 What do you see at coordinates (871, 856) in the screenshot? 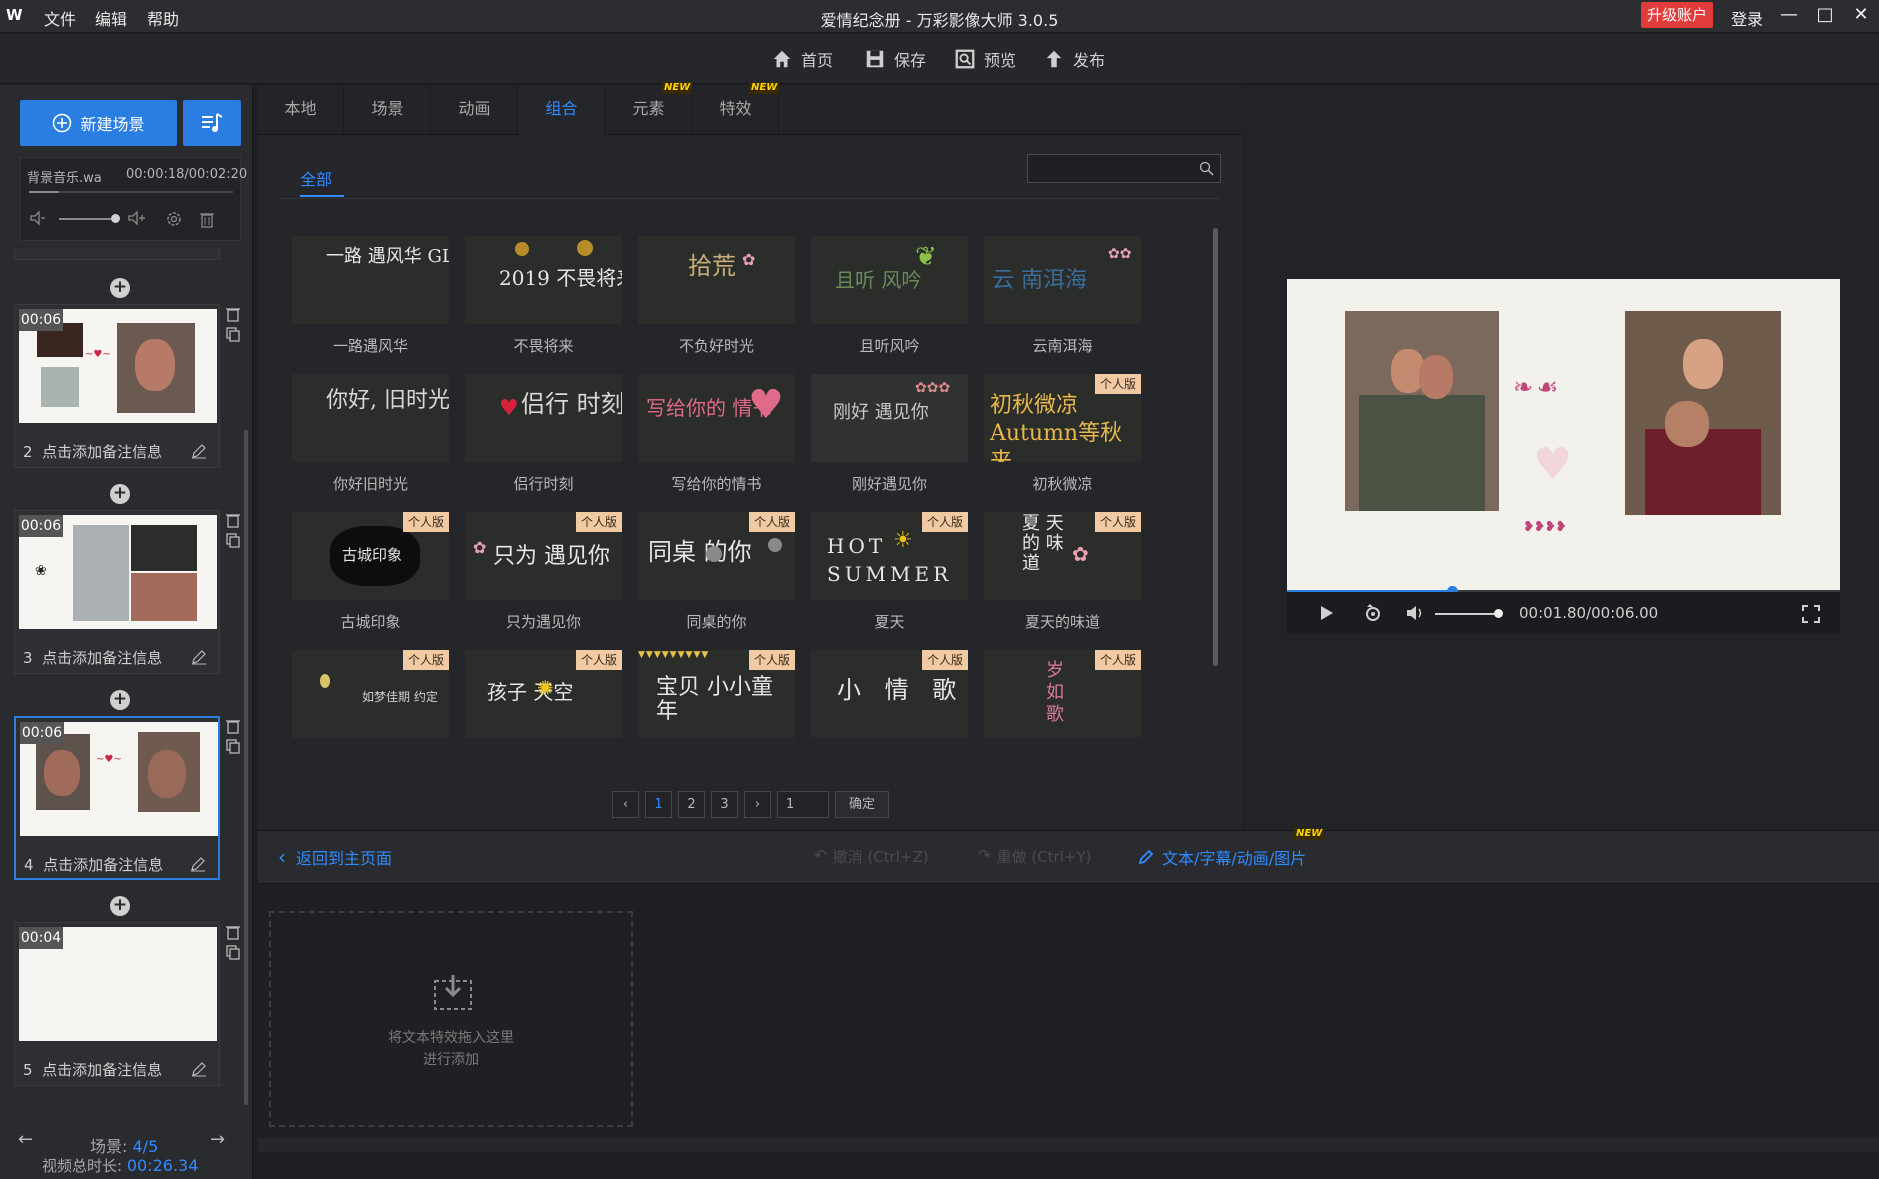
I see `undo-button: ↶ 撤消 (Ctrl+Z)` at bounding box center [871, 856].